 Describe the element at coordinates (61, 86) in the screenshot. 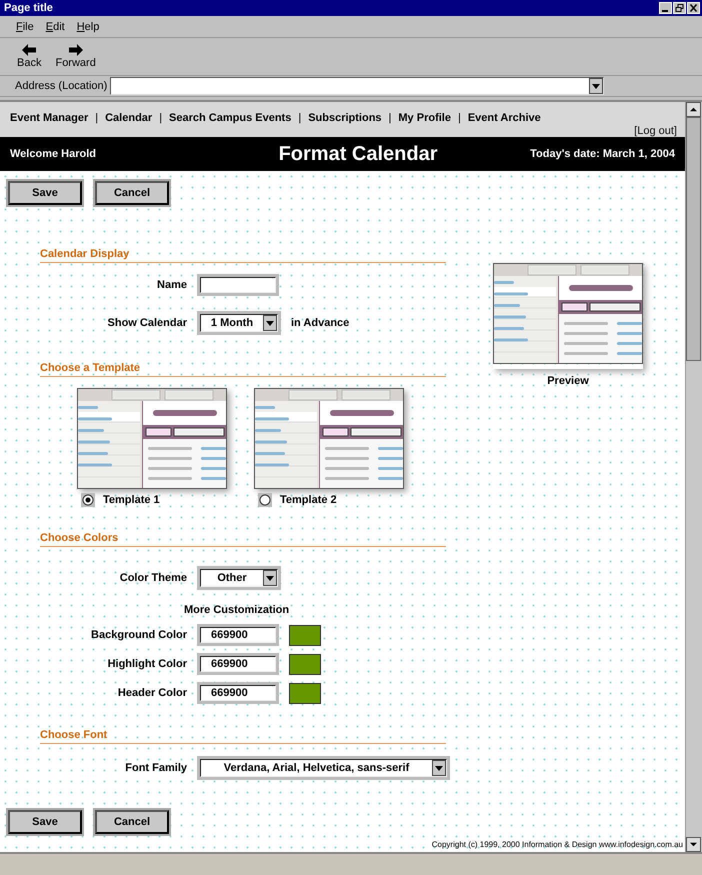

I see `address-label: Address (Location)` at that location.